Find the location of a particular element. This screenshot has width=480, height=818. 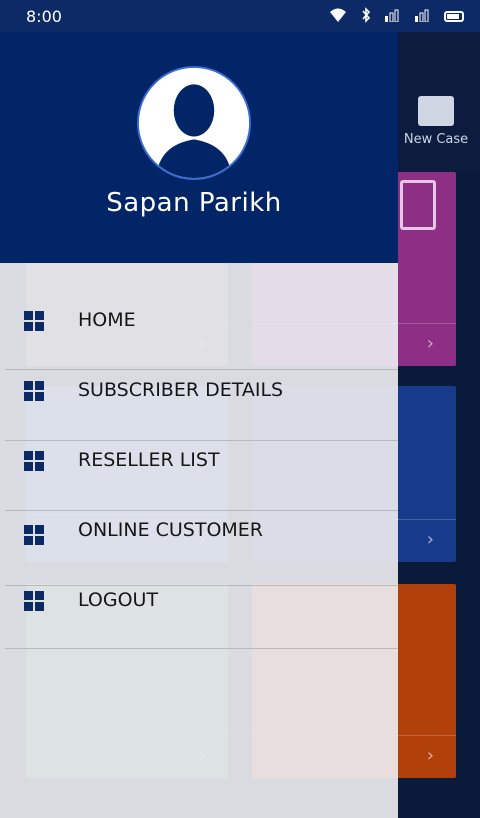

menu-item-label: HOME is located at coordinates (107, 320).